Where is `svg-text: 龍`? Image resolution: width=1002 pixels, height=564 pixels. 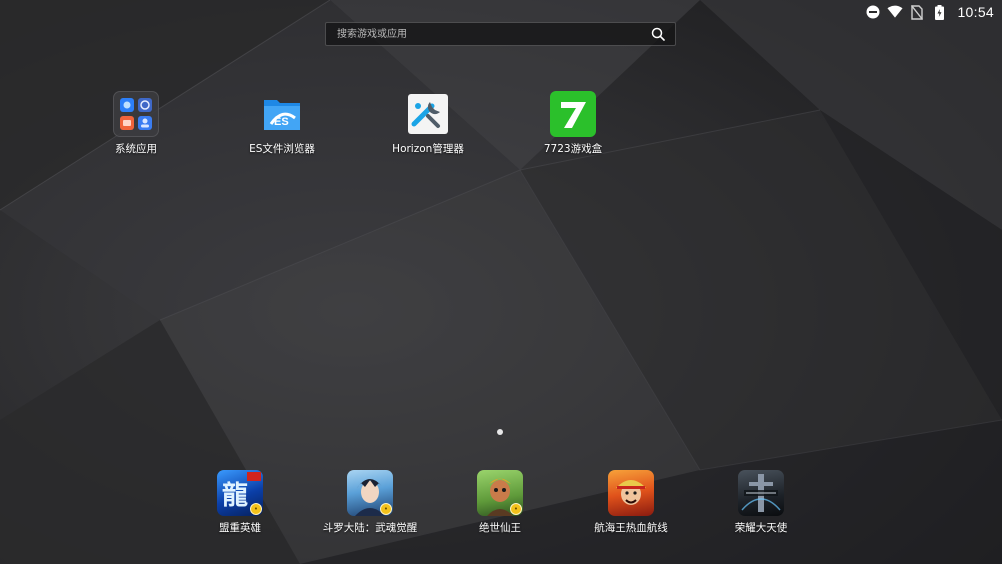 svg-text: 龍 is located at coordinates (235, 495).